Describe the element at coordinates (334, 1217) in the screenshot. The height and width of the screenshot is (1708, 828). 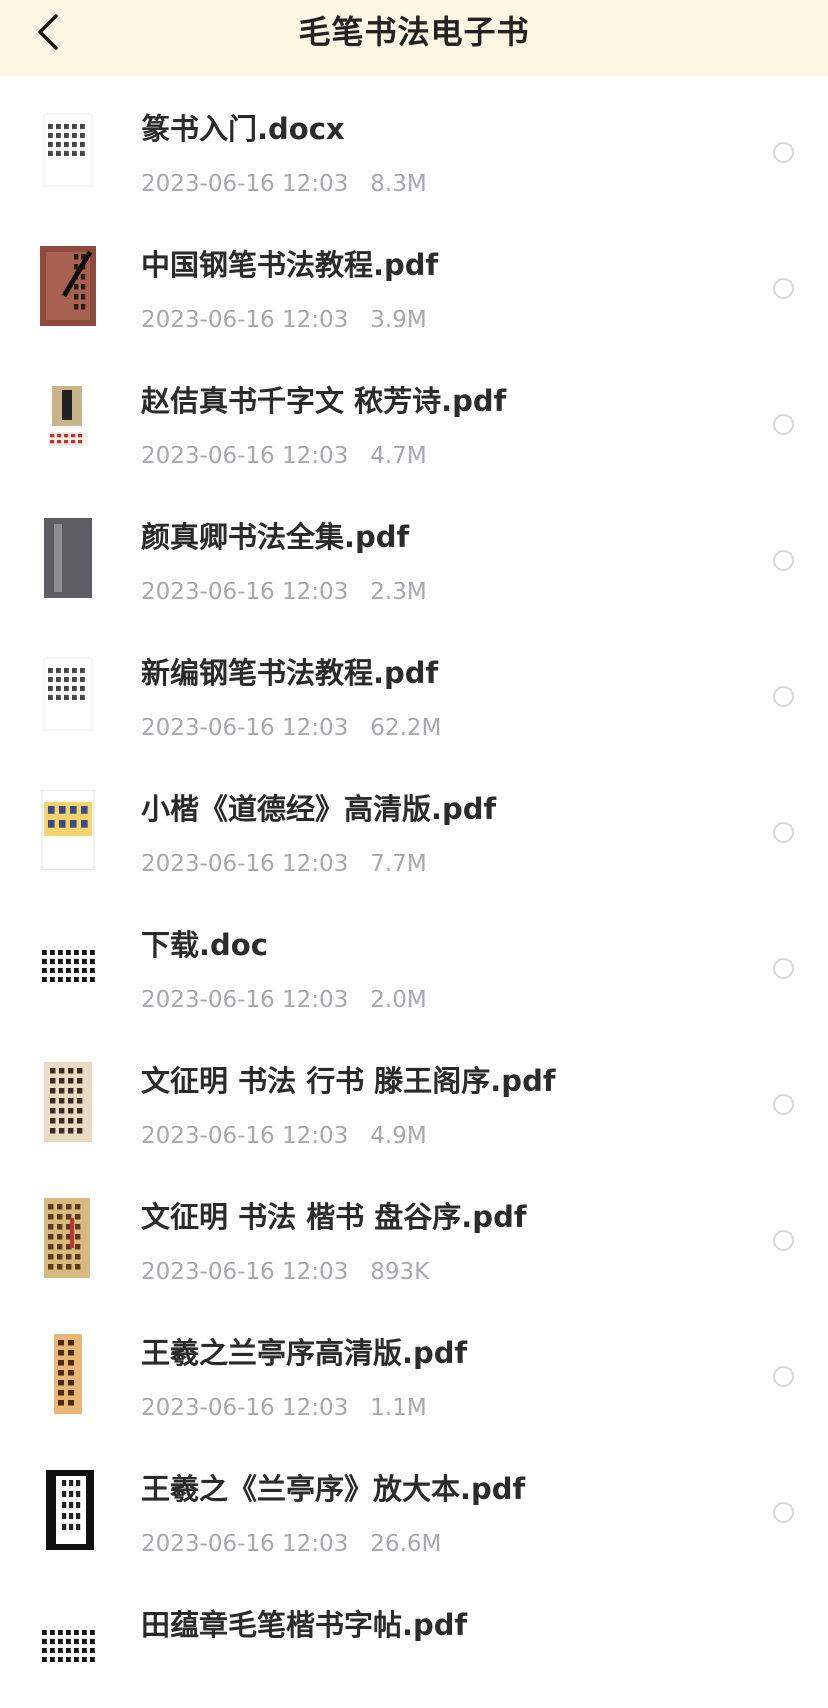
I see `file-name: 文征明 书法 楷书 盘谷序.pdf` at that location.